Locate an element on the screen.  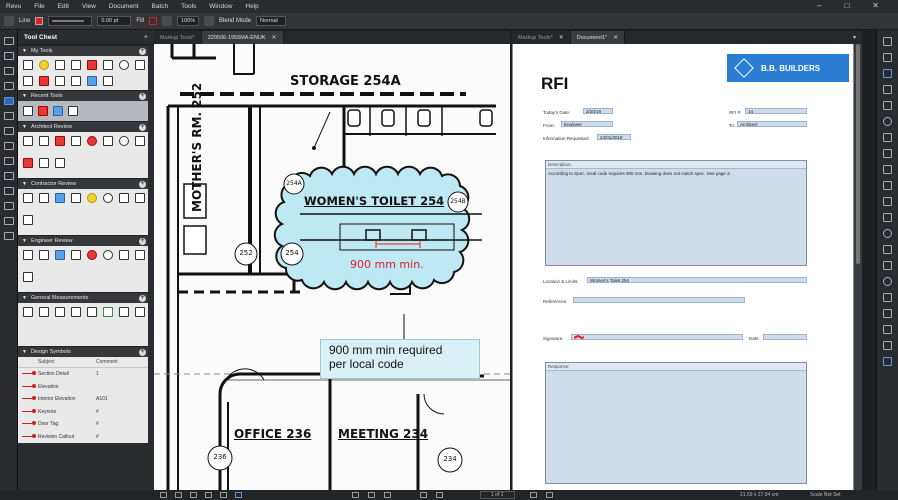
select-icon is located at coordinates (371, 495).